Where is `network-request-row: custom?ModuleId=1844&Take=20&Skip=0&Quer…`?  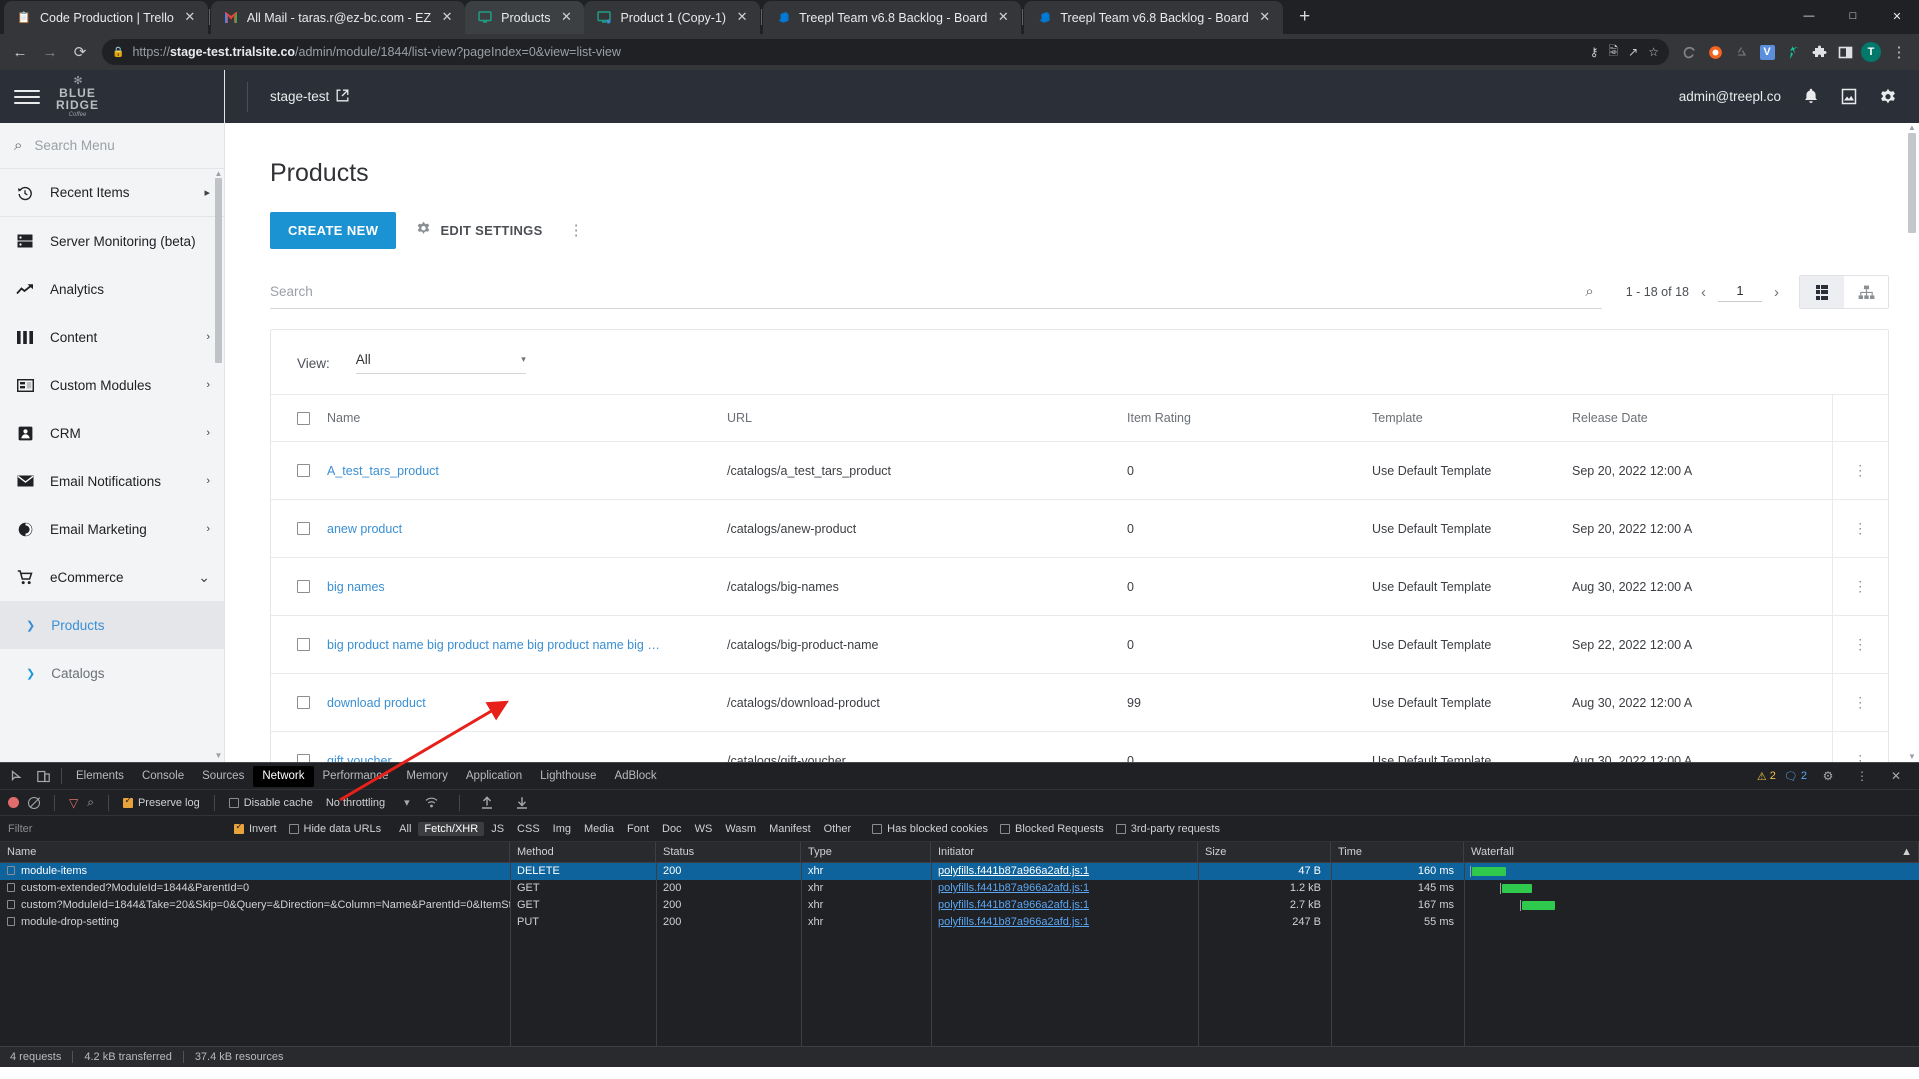 network-request-row: custom?ModuleId=1844&Take=20&Skip=0&Quer… is located at coordinates (959, 905).